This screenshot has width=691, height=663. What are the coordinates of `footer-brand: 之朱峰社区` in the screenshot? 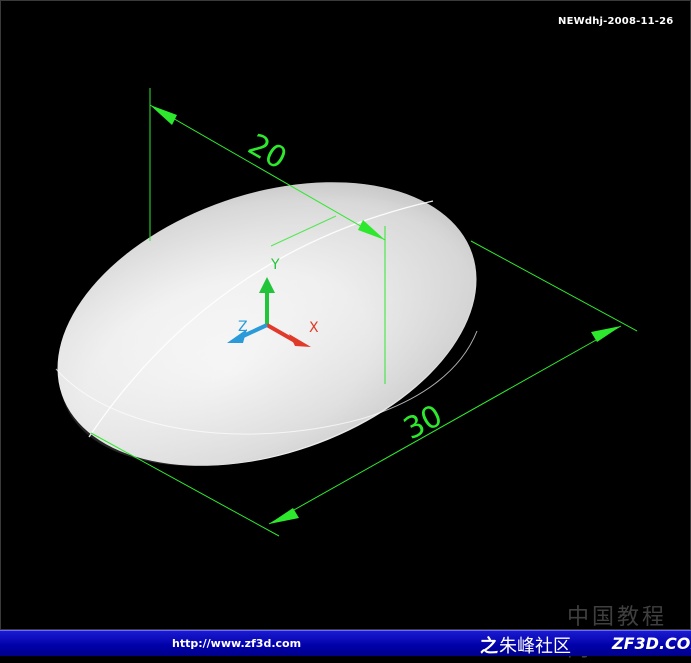 It's located at (525, 645).